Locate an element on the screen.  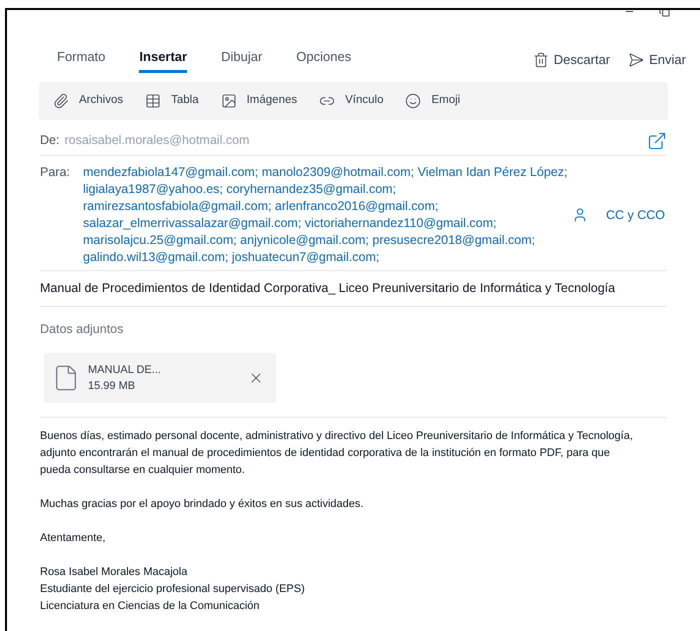
recipient-list: ramirezsantosfabiola@gmail.com; arlenfranco2016@gmail.com; is located at coordinates (325, 206).